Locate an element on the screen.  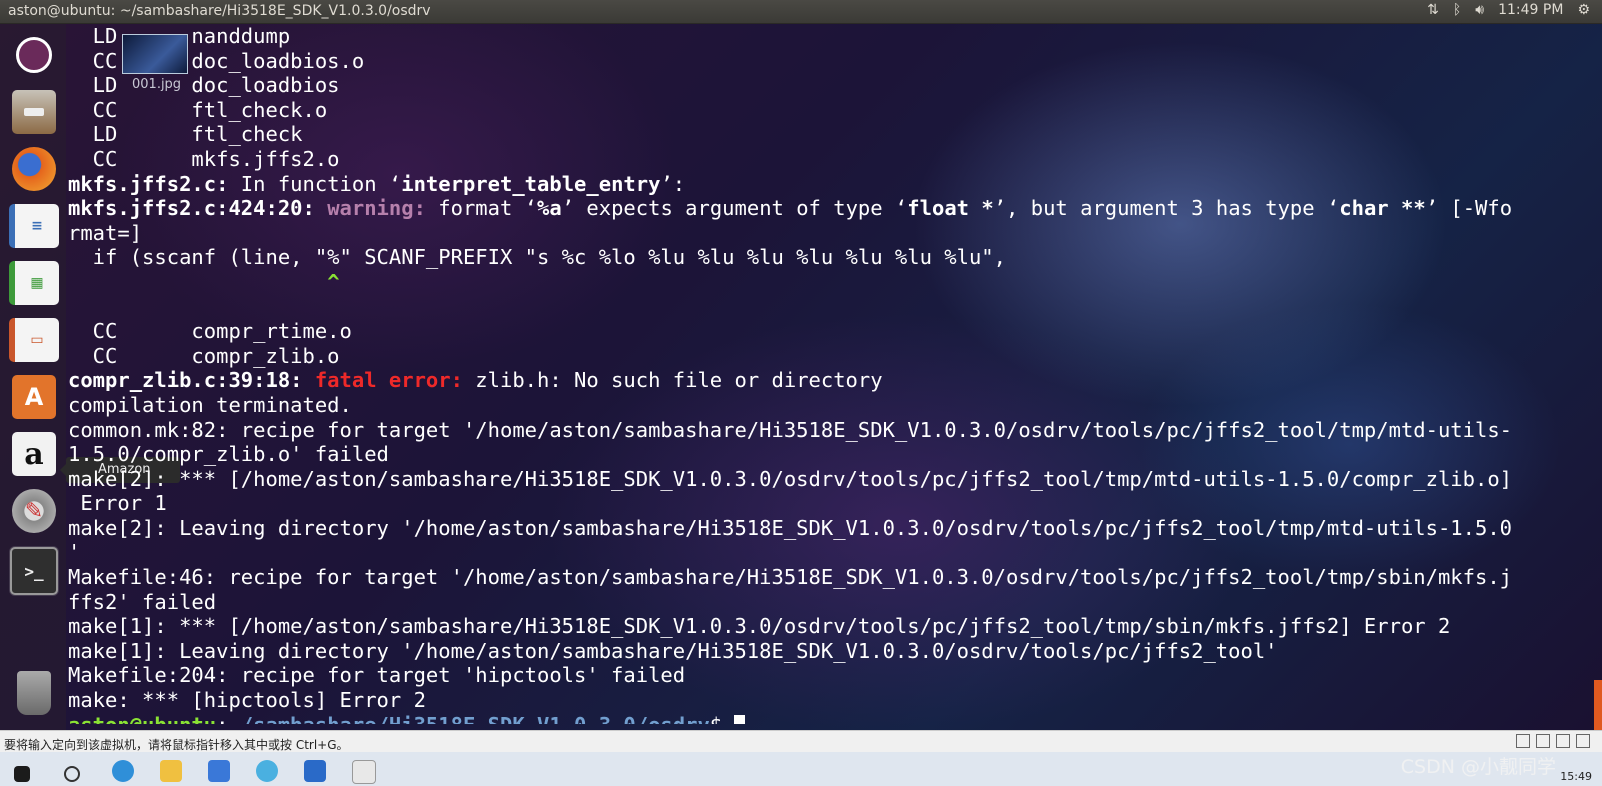
terminal-text: ’ expects argument of type ‘ is located at coordinates (734, 208).